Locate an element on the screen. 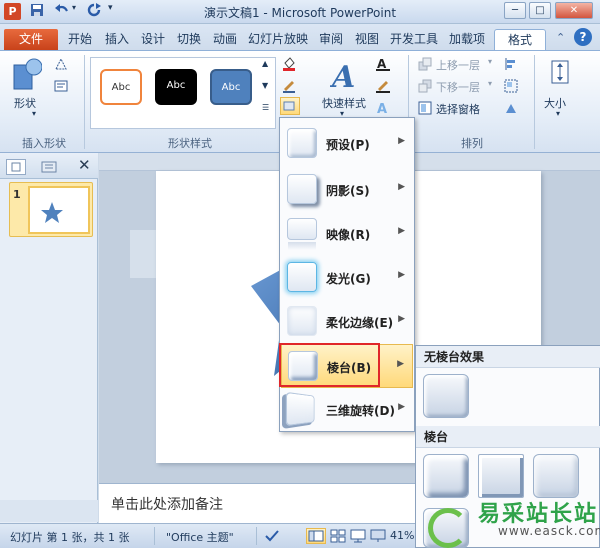 Image resolution: width=600 pixels, height=548 pixels. reflection-icon is located at coordinates (302, 229).